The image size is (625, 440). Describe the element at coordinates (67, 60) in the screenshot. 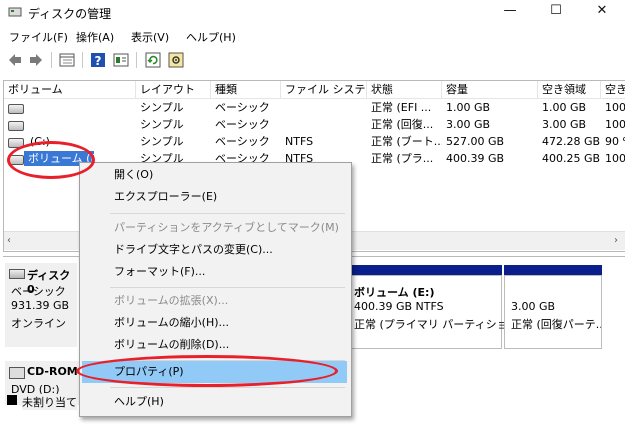

I see `list-view-icon` at that location.